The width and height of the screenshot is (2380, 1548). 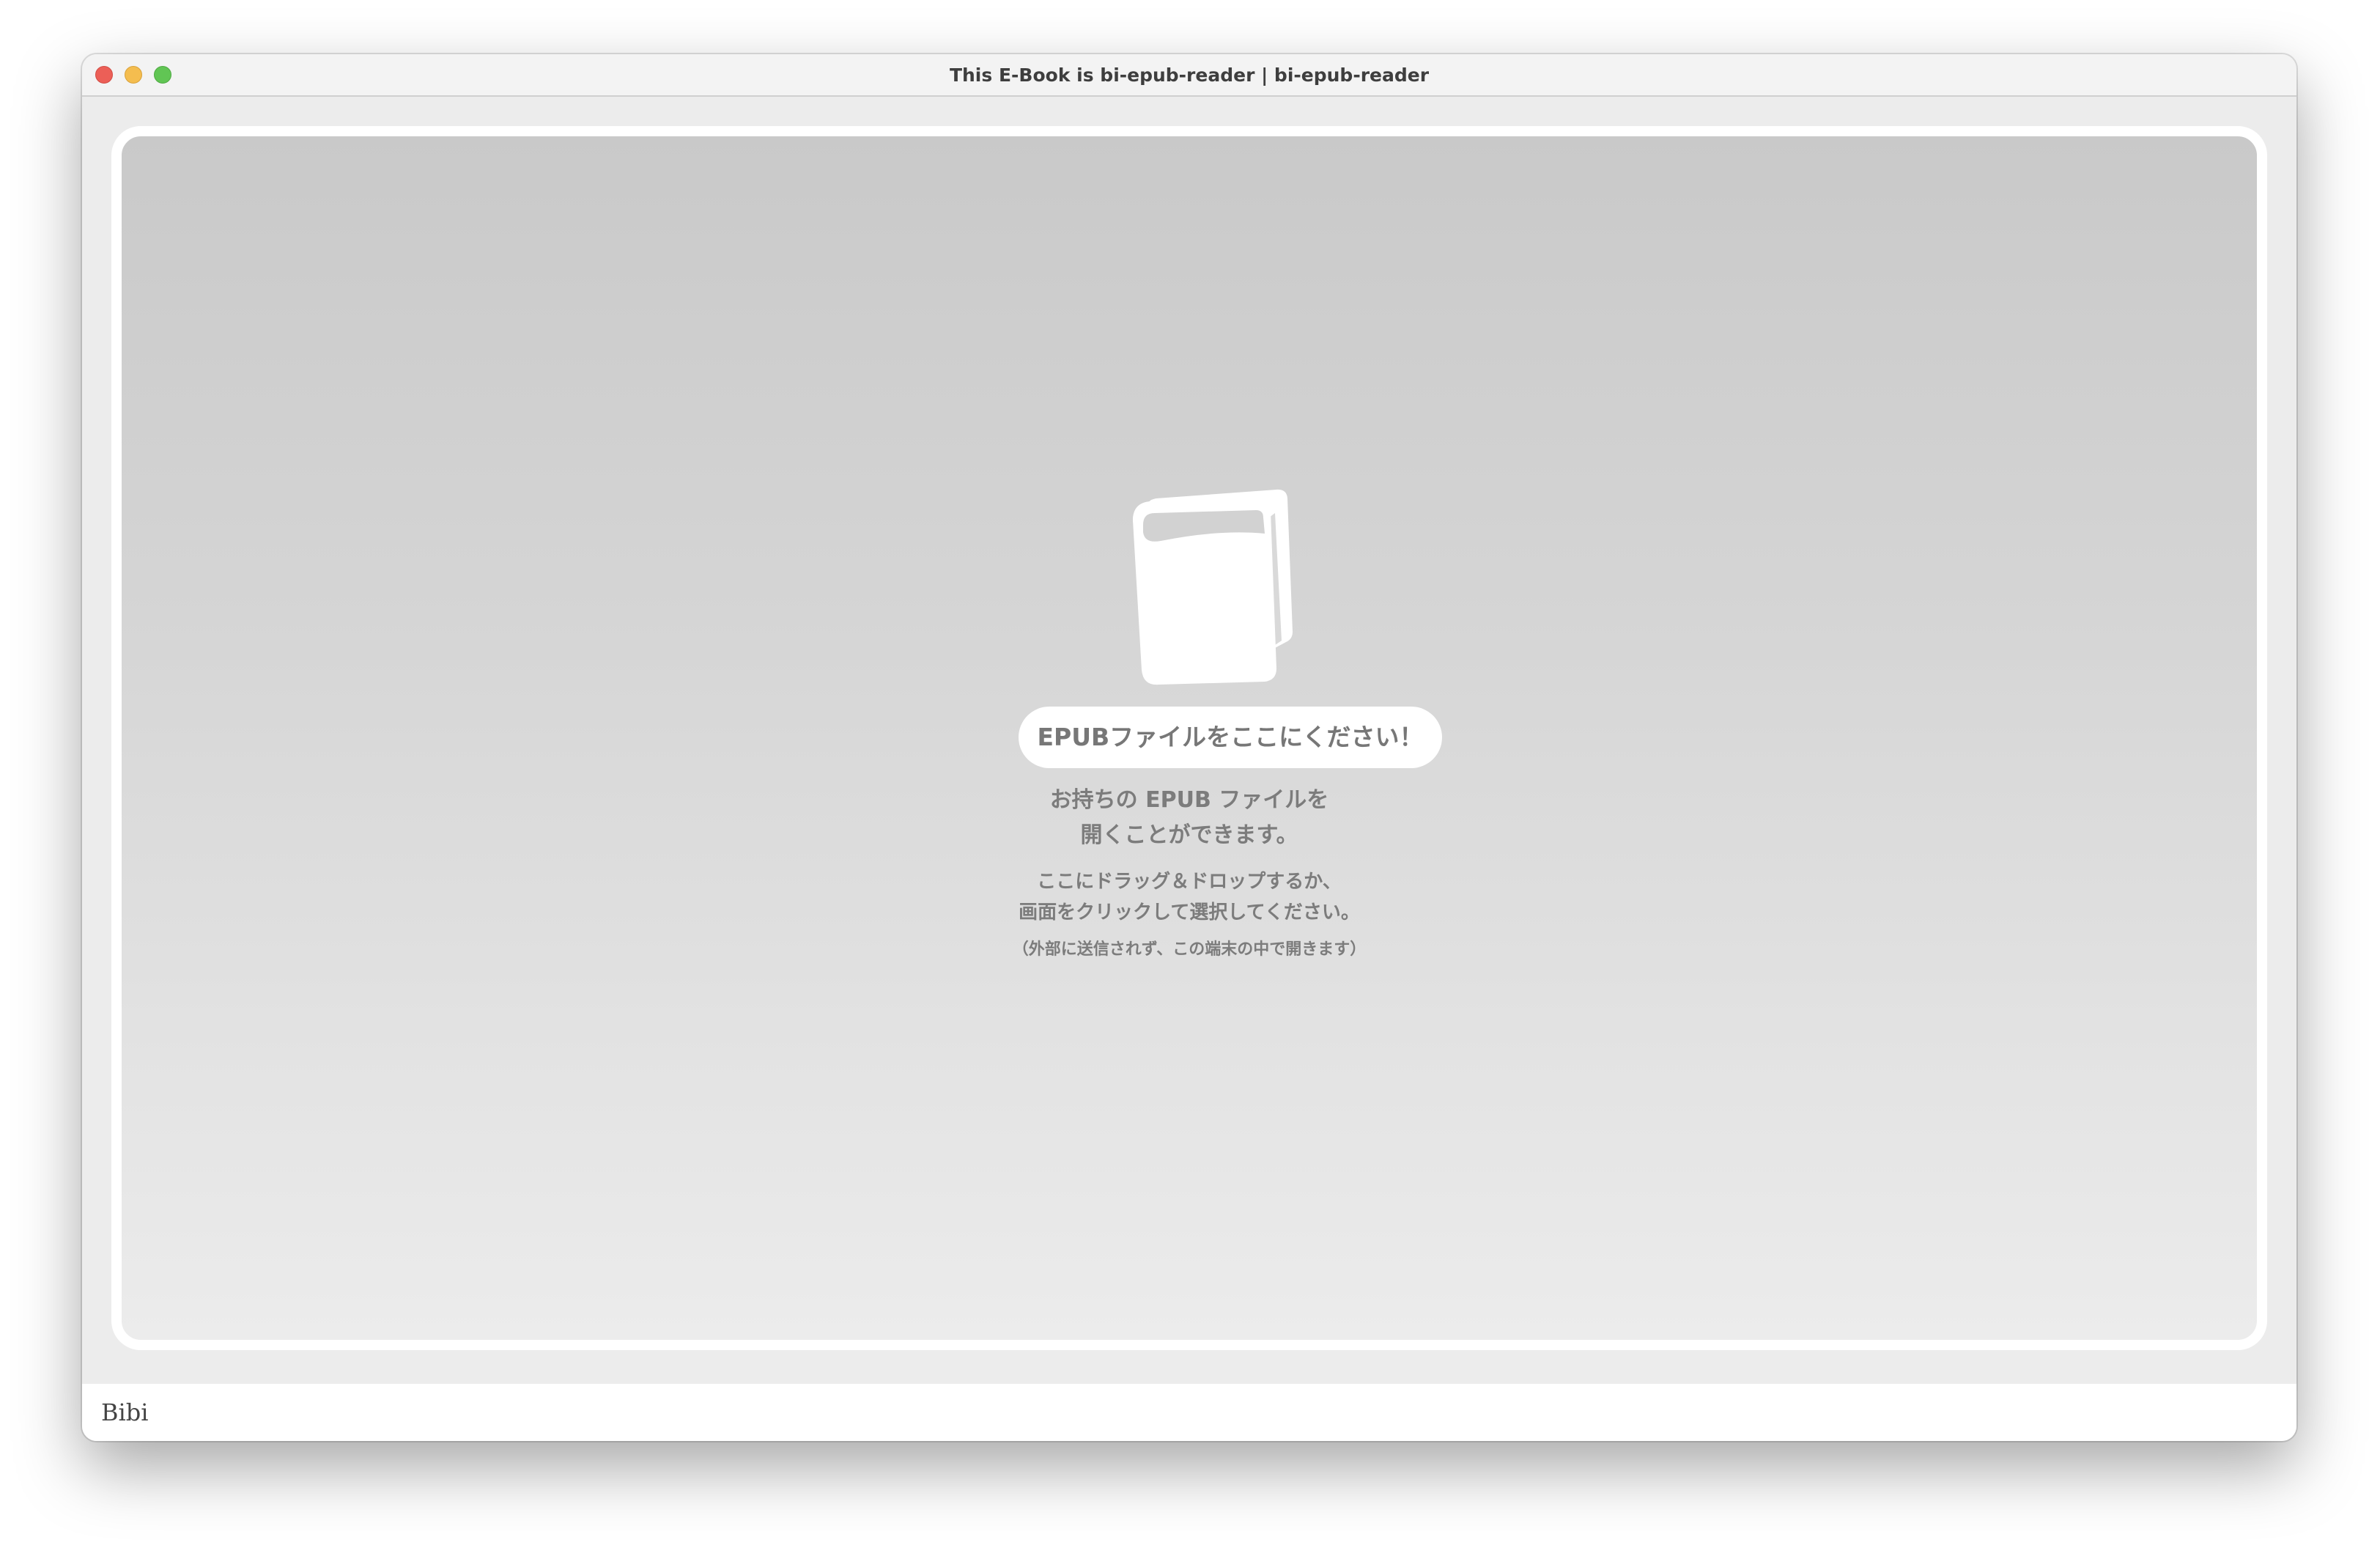 What do you see at coordinates (124, 1412) in the screenshot?
I see `brand-logo-text: Bibi` at bounding box center [124, 1412].